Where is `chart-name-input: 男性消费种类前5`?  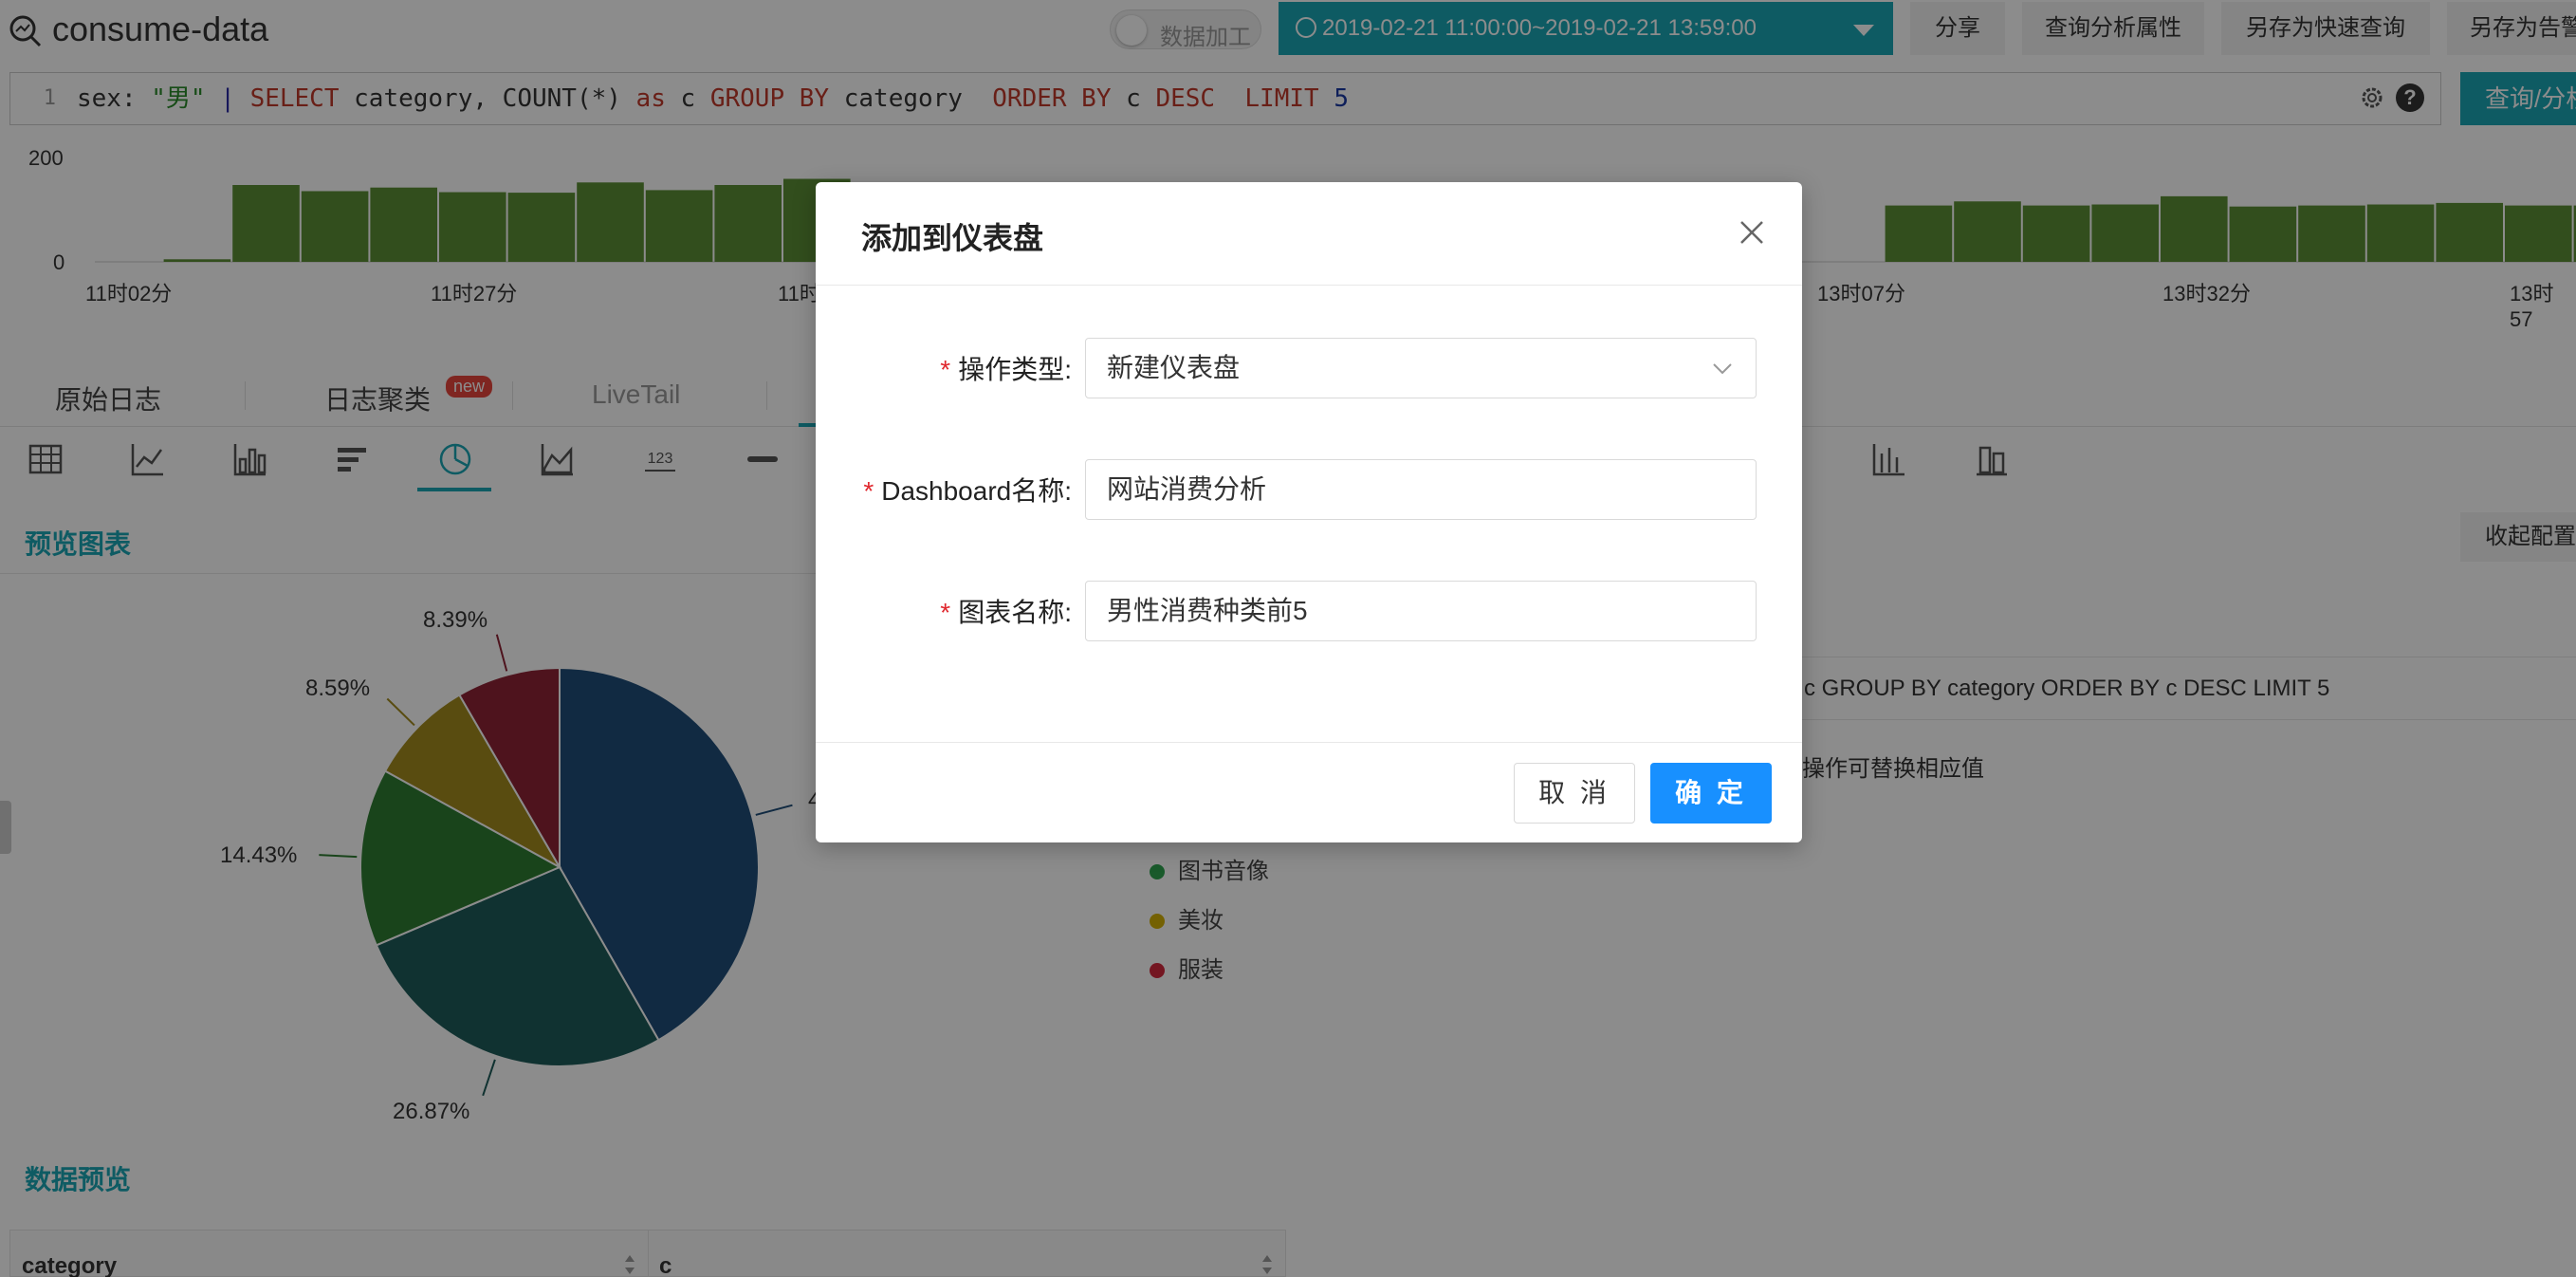
chart-name-input: 男性消费种类前5 is located at coordinates (1421, 611).